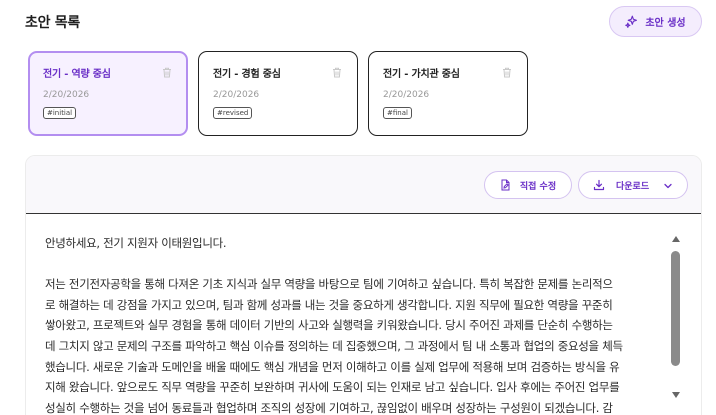 The height and width of the screenshot is (415, 716). What do you see at coordinates (505, 185) in the screenshot?
I see `file-edit-icon` at bounding box center [505, 185].